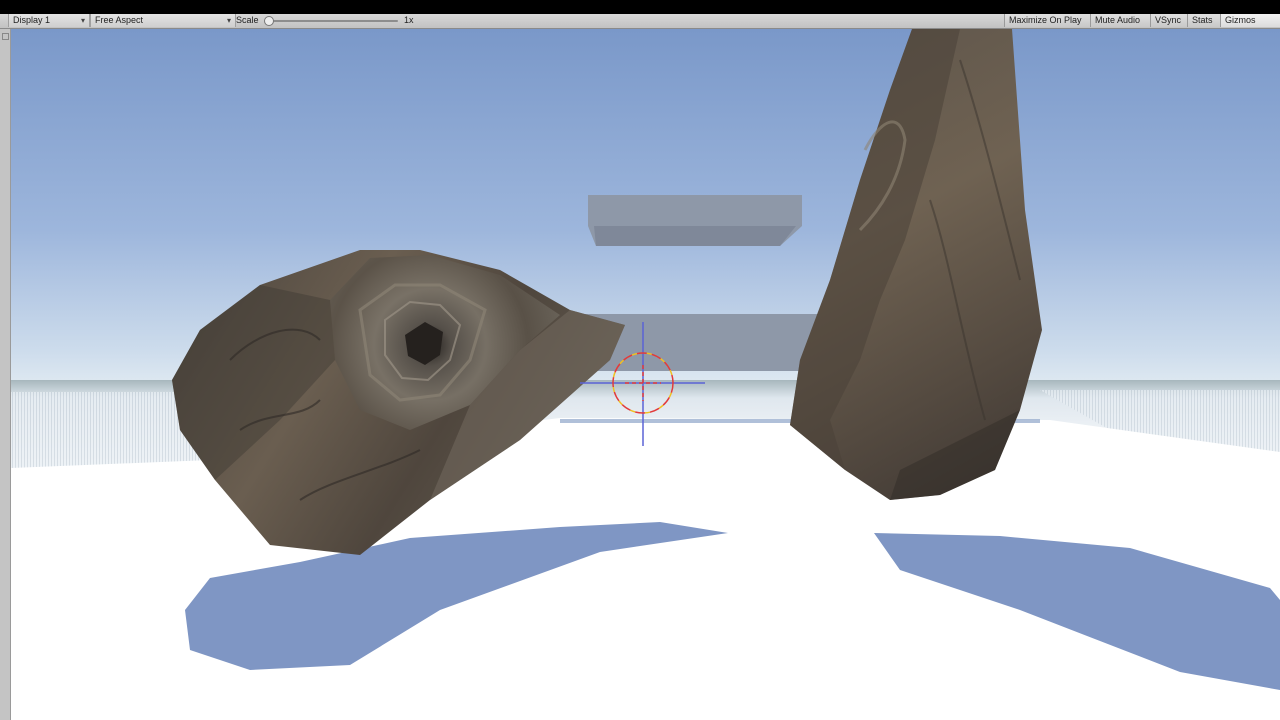 This screenshot has width=1280, height=720. What do you see at coordinates (1240, 20) in the screenshot?
I see `gizmos-label: Gizmos` at bounding box center [1240, 20].